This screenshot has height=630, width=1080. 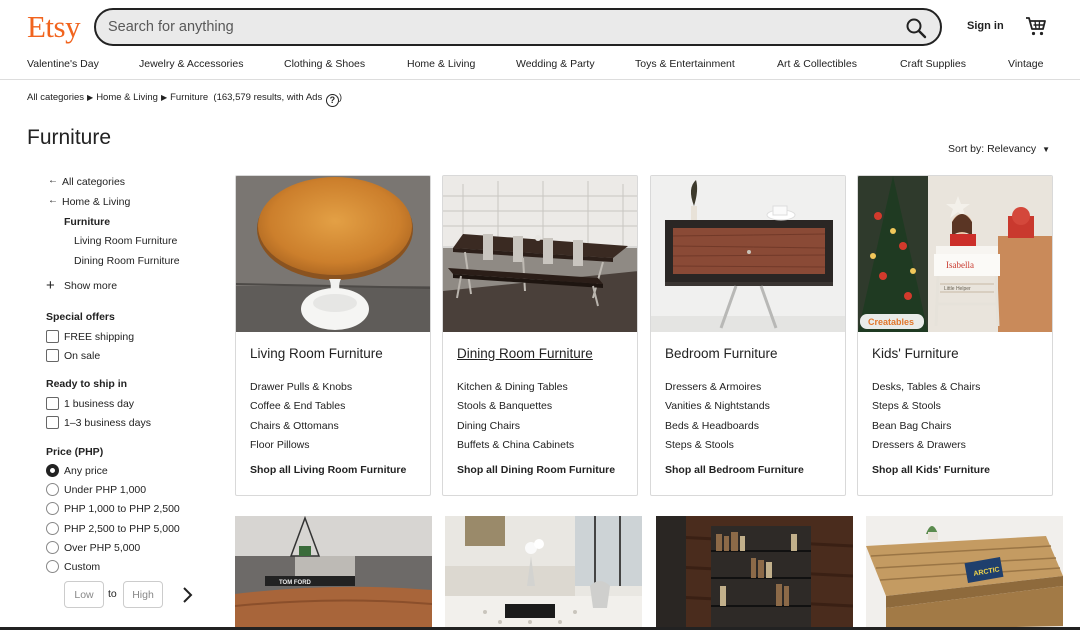 I want to click on kids-name-text: Isabella, so click(x=960, y=265).